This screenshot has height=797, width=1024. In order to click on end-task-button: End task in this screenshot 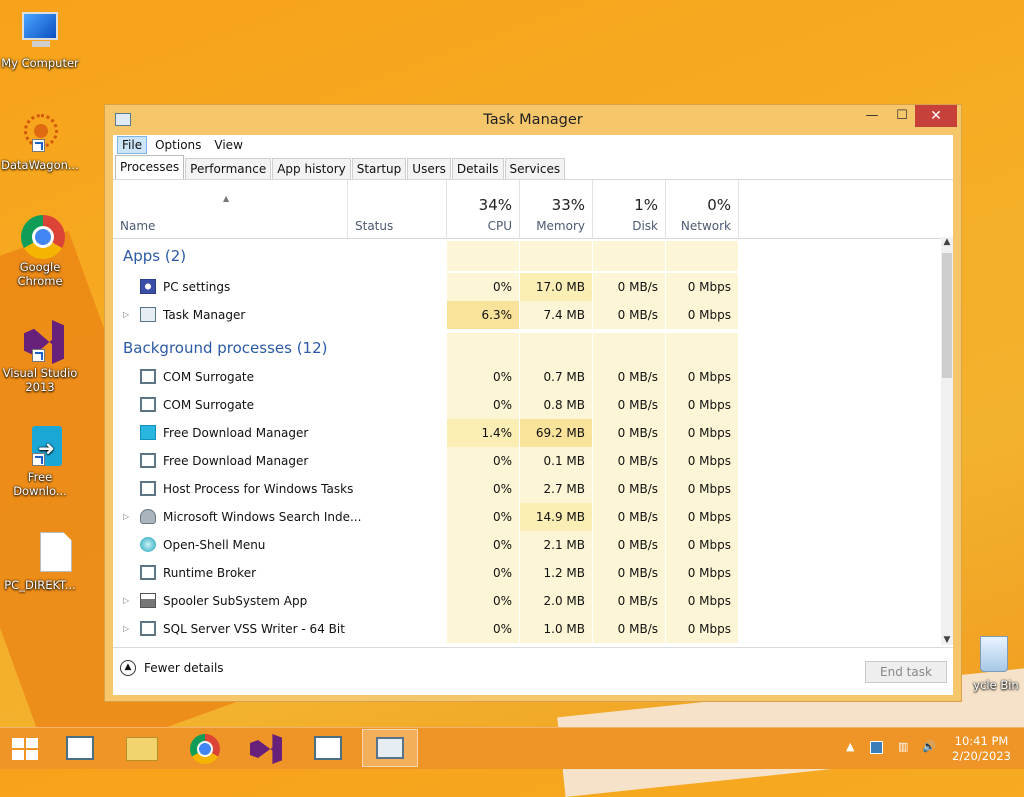, I will do `click(906, 672)`.